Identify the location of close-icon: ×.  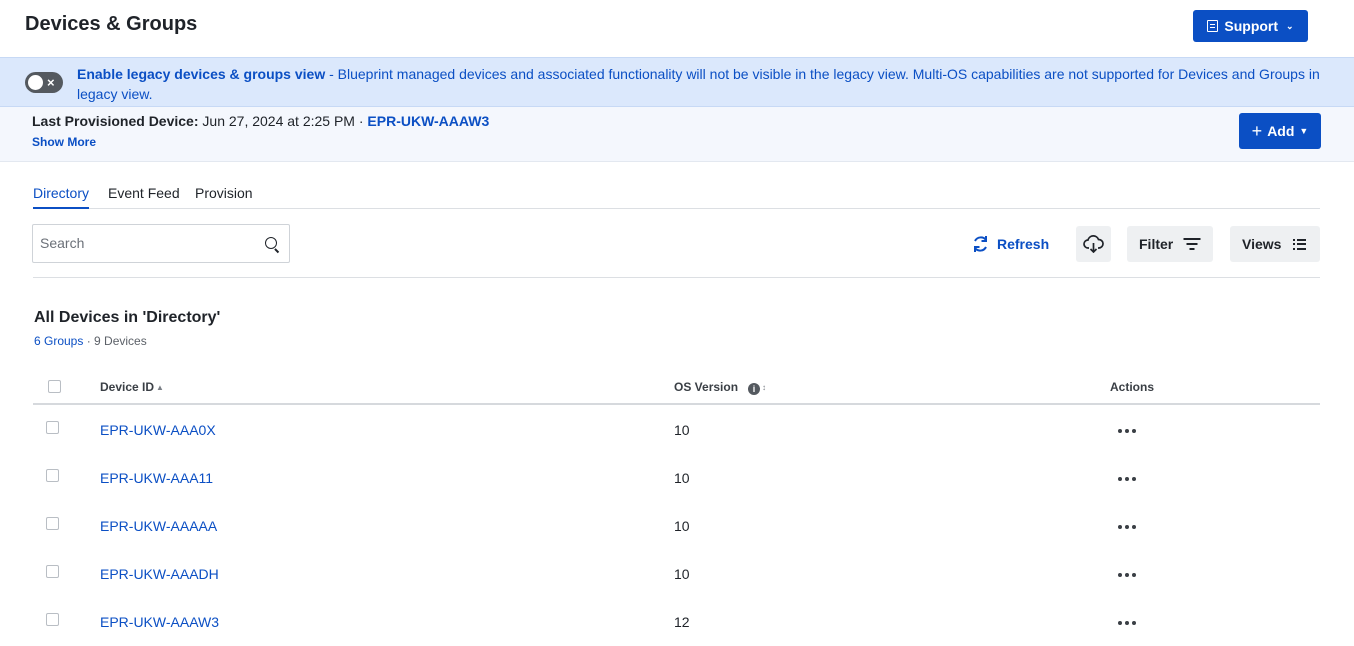
(51, 82).